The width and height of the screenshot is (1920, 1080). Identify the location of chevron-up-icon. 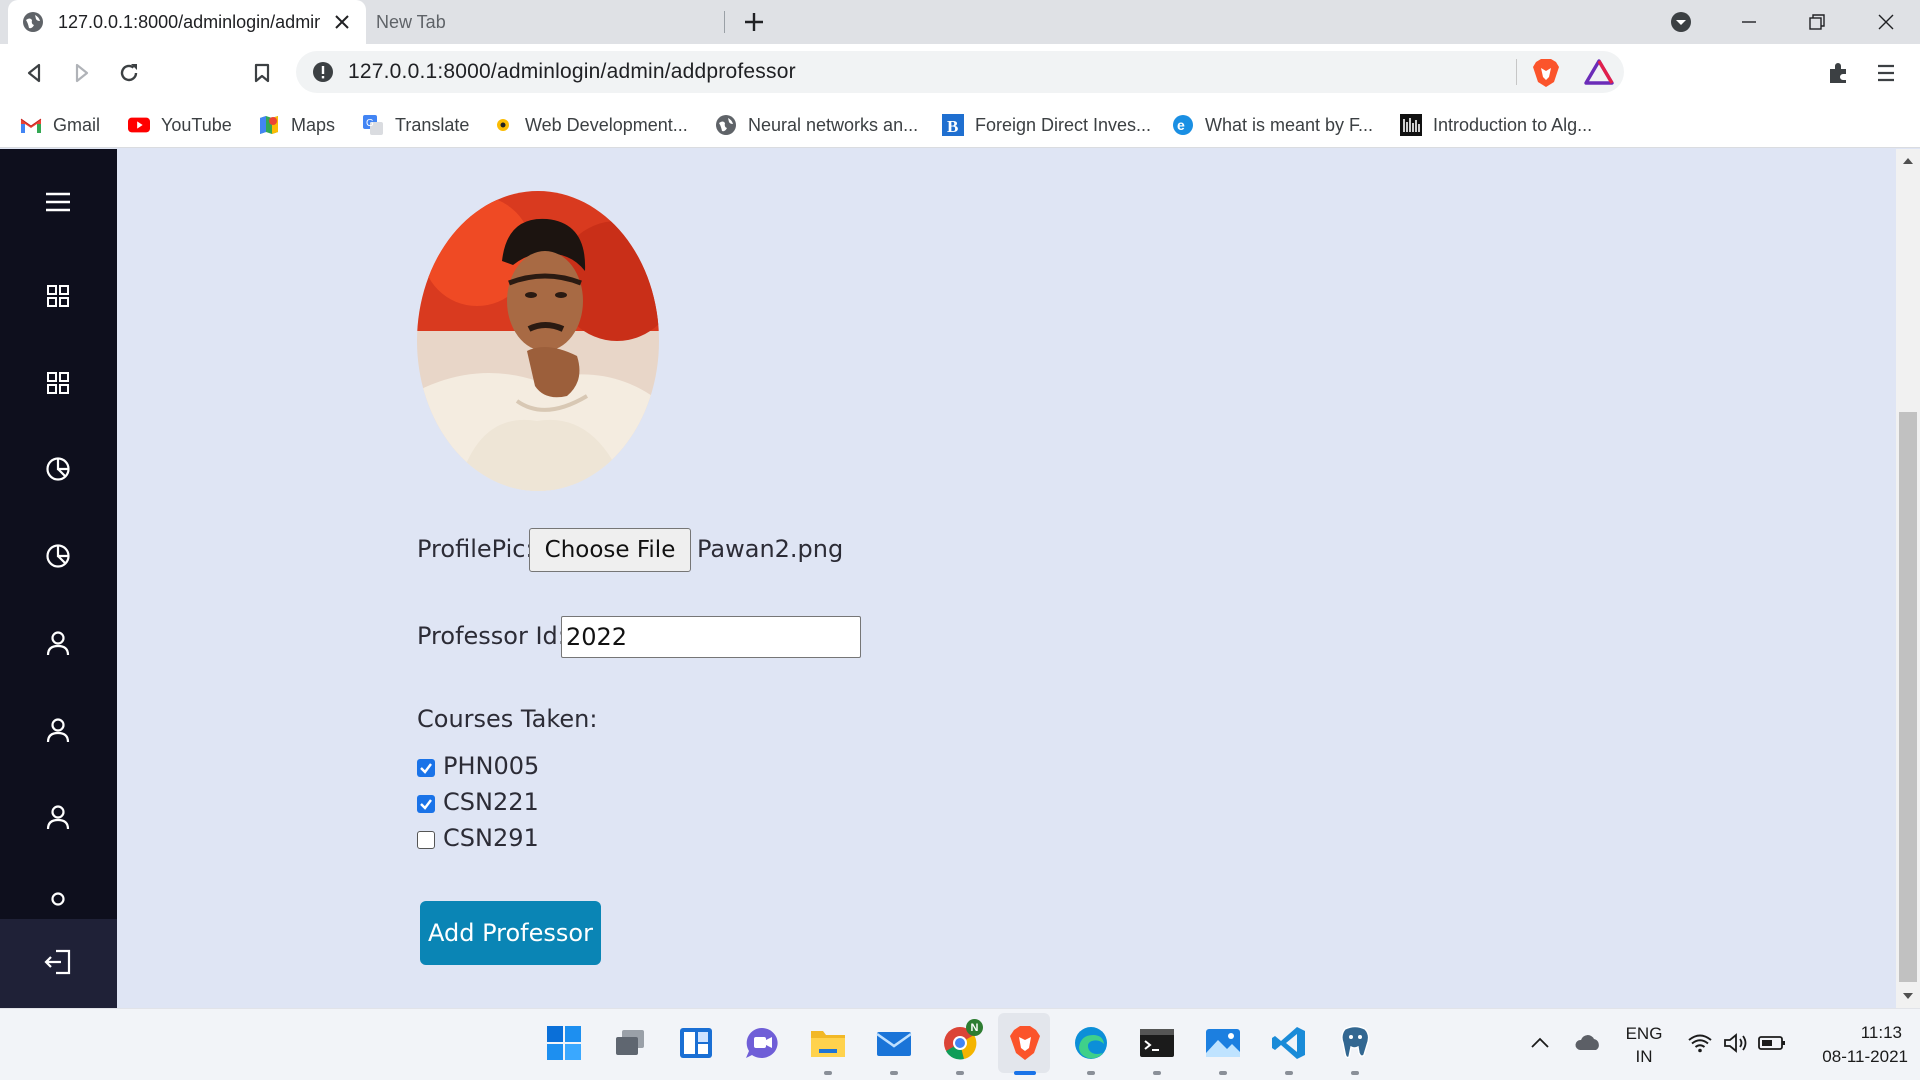
(1540, 1043).